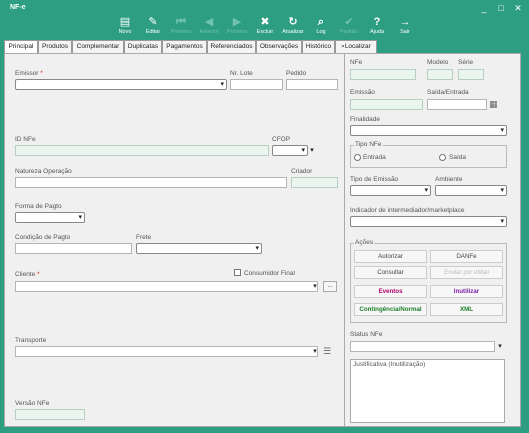  Describe the element at coordinates (427, 391) in the screenshot. I see `justificativa-textarea` at that location.